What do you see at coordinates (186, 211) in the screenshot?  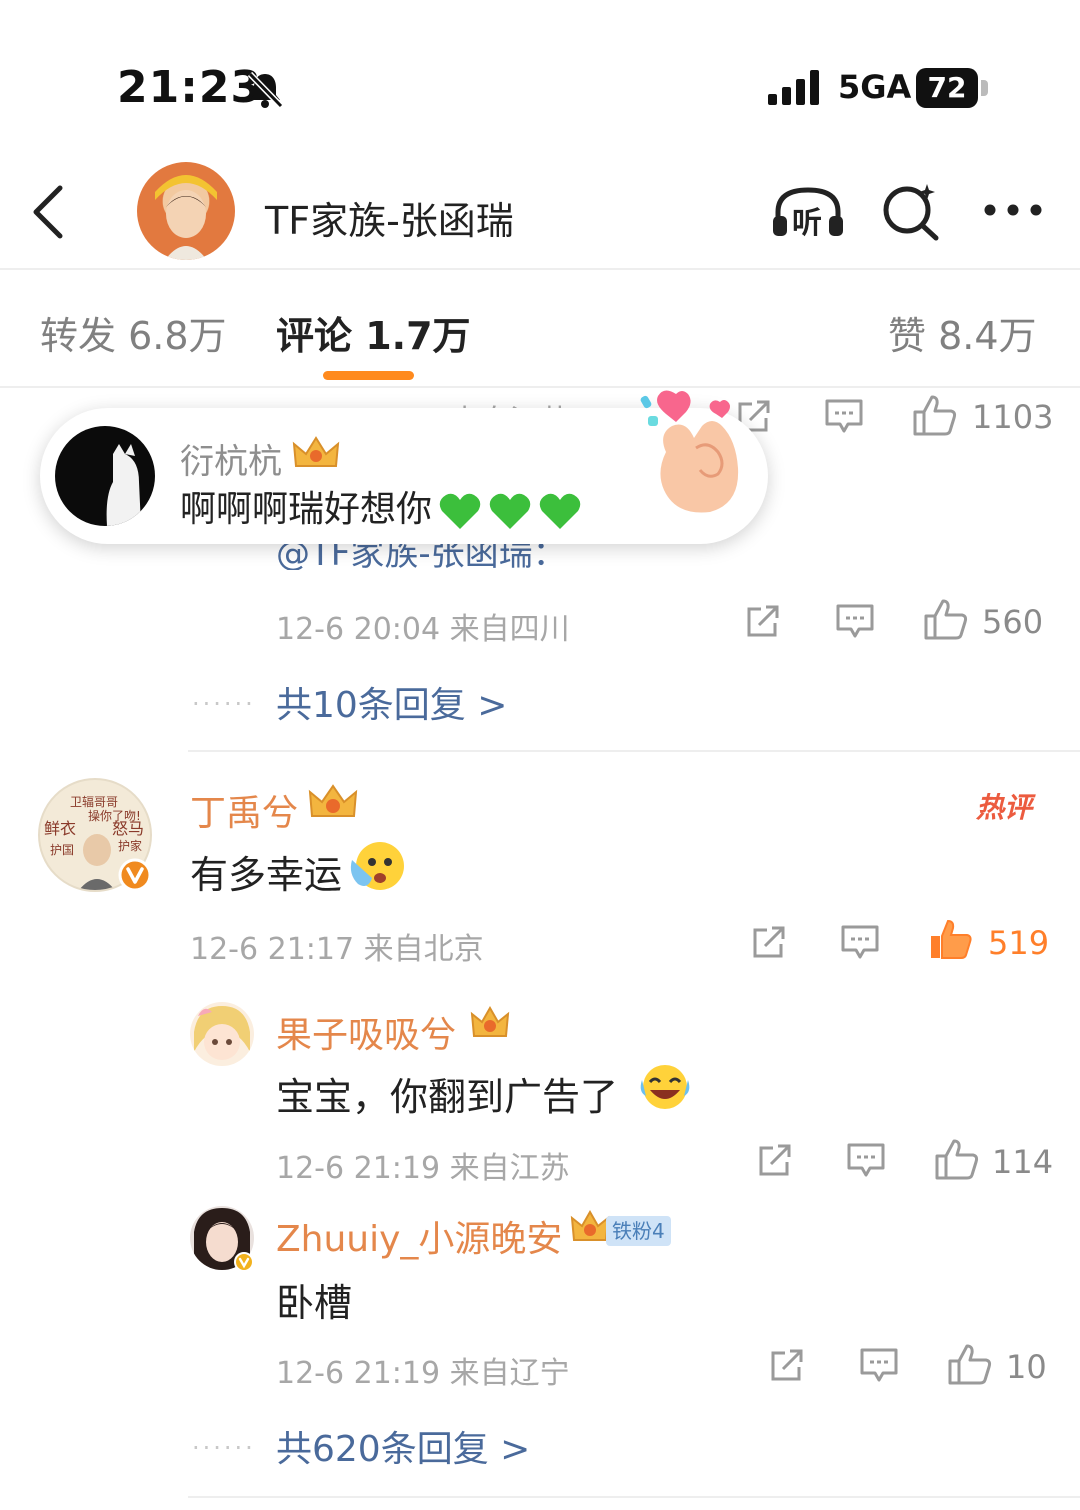 I see `blogger-avatar` at bounding box center [186, 211].